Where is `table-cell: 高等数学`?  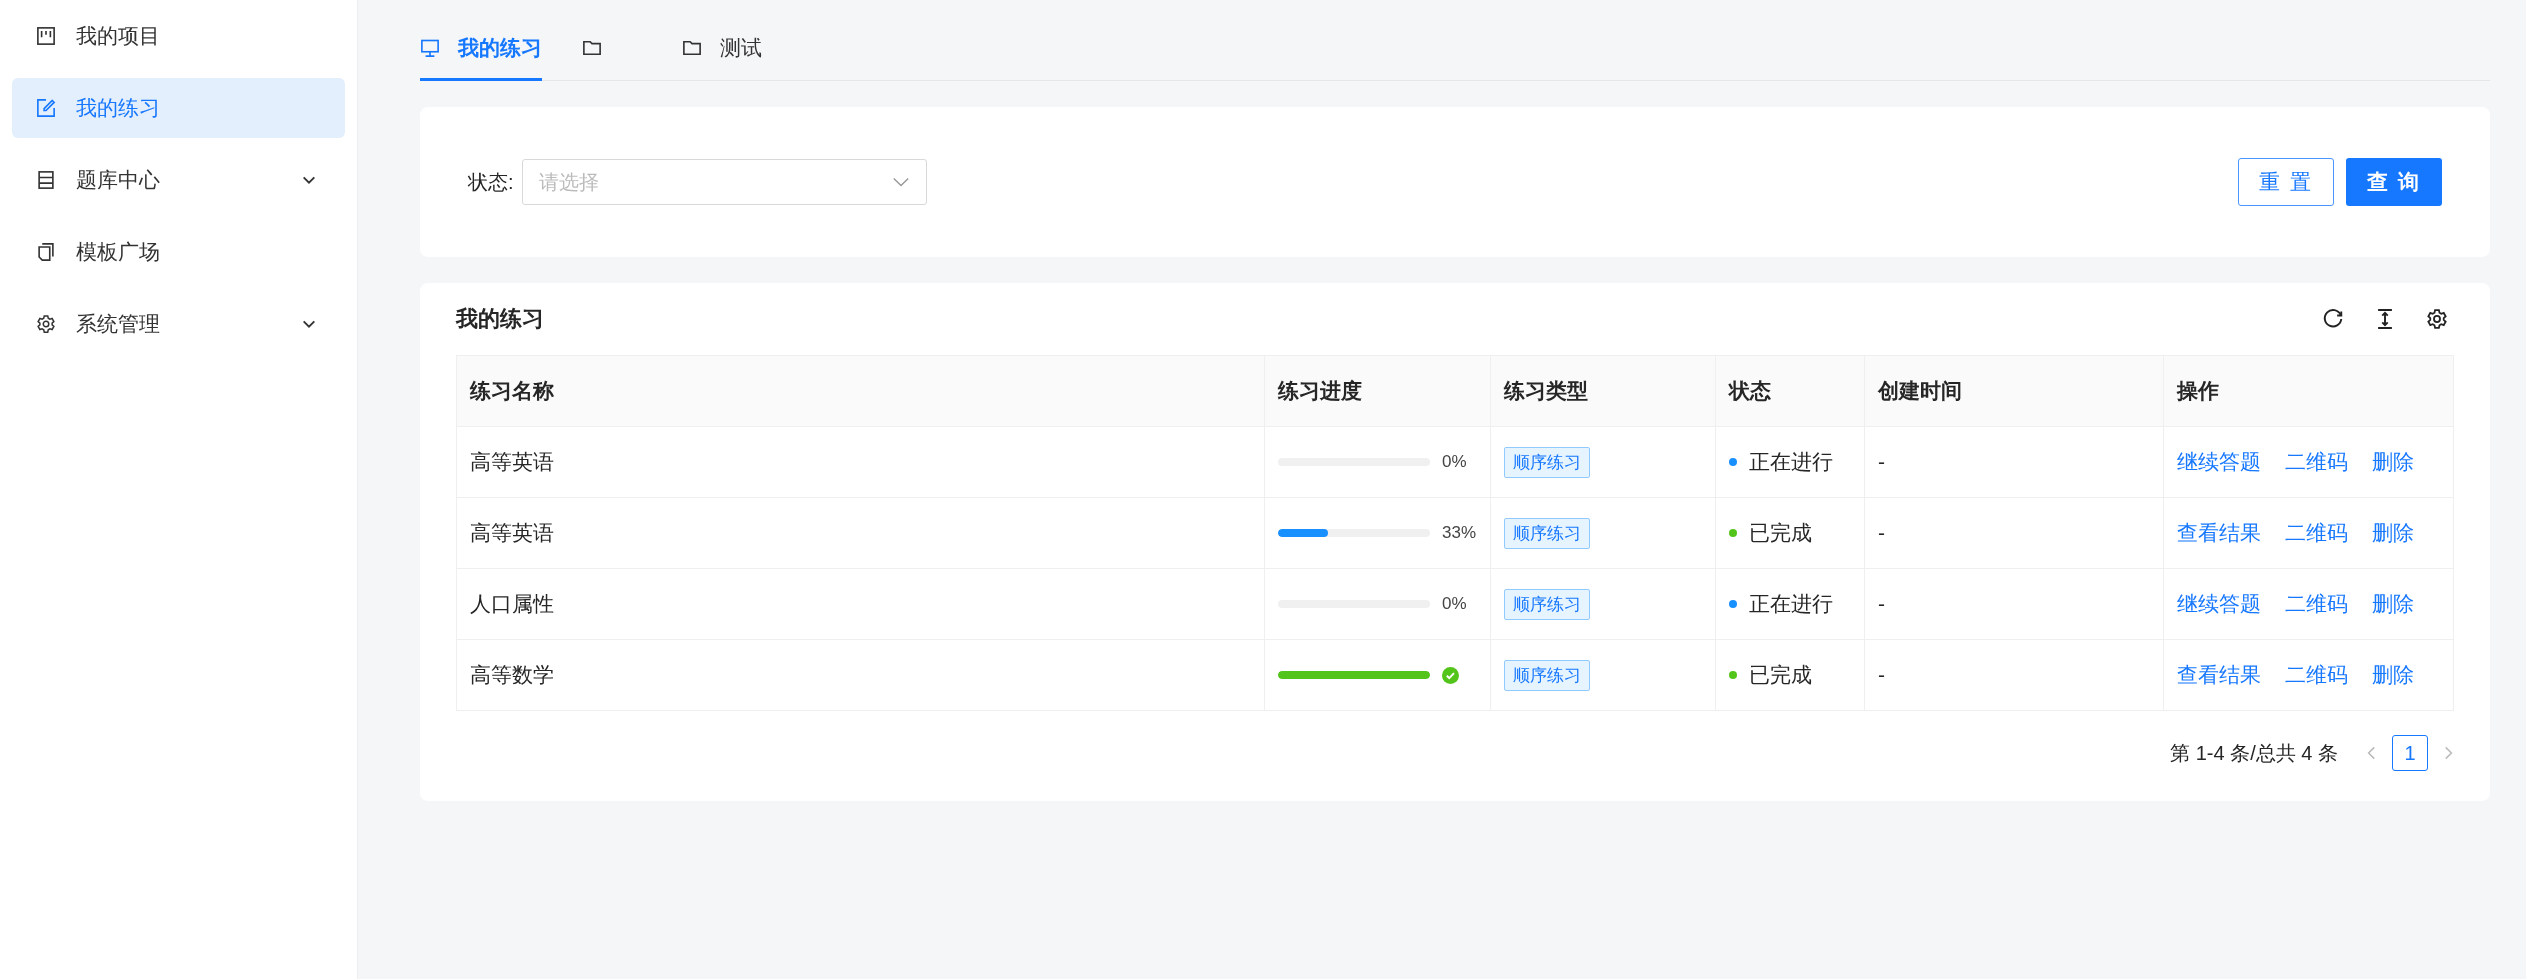
table-cell: 高等数学 is located at coordinates (860, 675).